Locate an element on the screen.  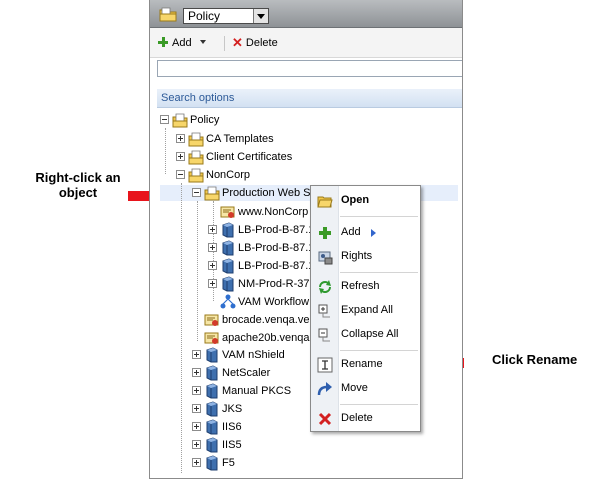
move-arrow-icon is located at coordinates (324, 389).